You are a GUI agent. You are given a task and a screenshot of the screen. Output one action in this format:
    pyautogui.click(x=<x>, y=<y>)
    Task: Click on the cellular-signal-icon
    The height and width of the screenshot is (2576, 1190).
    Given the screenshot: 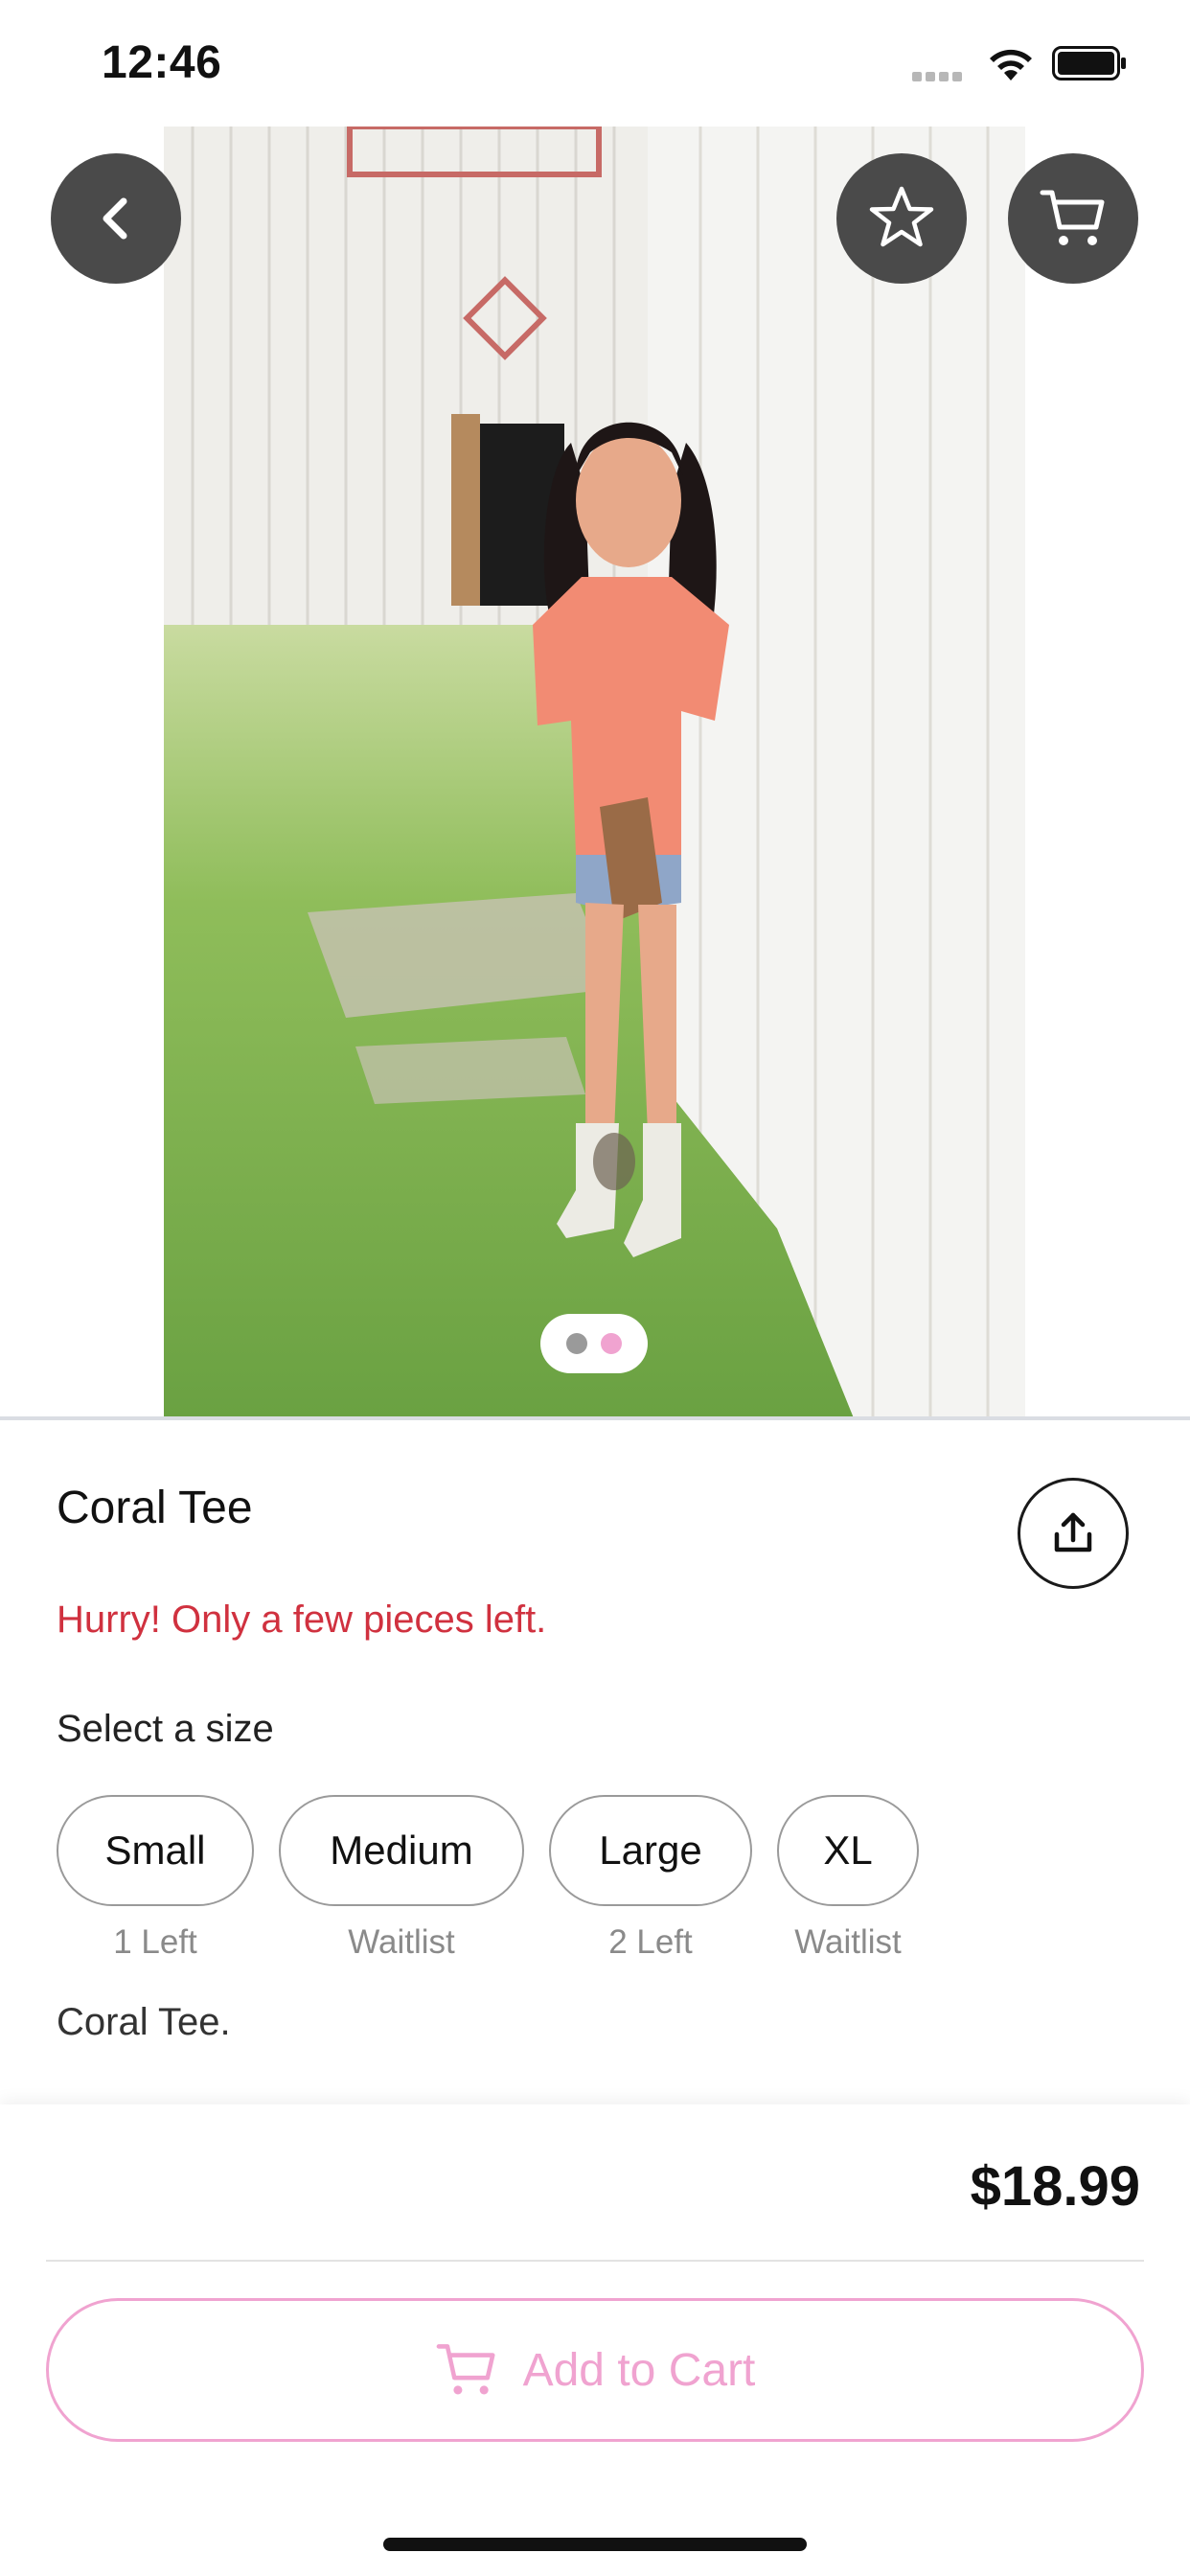 What is the action you would take?
    pyautogui.click(x=939, y=77)
    